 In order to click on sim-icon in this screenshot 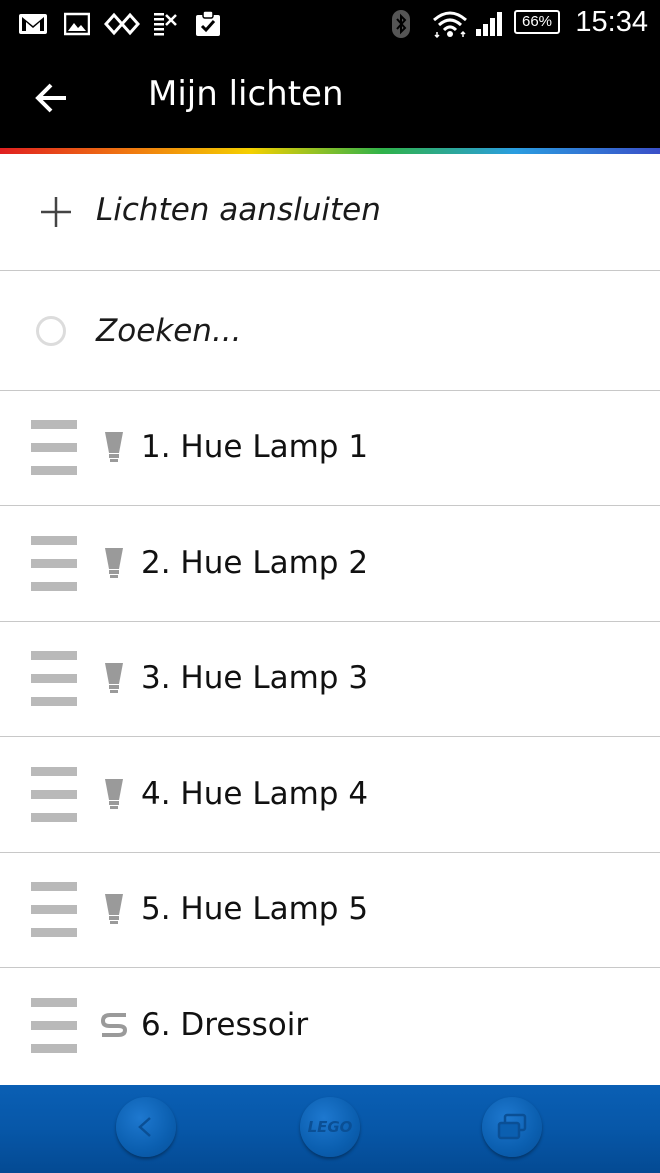, I will do `click(165, 24)`.